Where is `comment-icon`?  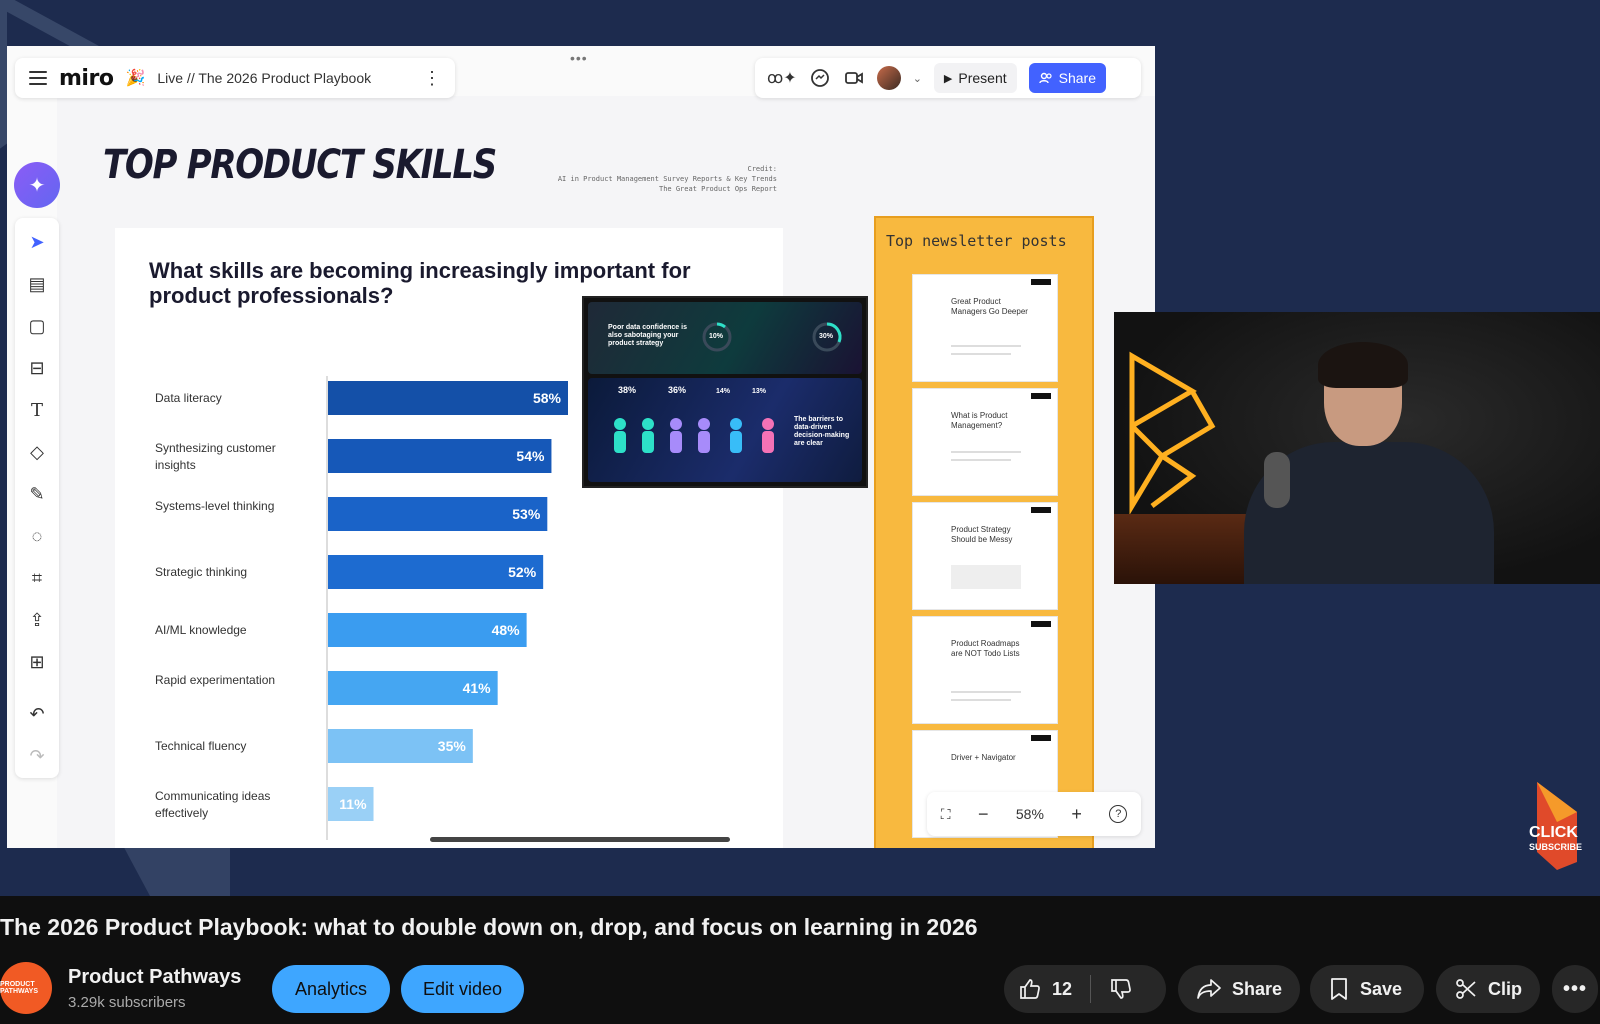
comment-icon is located at coordinates (820, 78).